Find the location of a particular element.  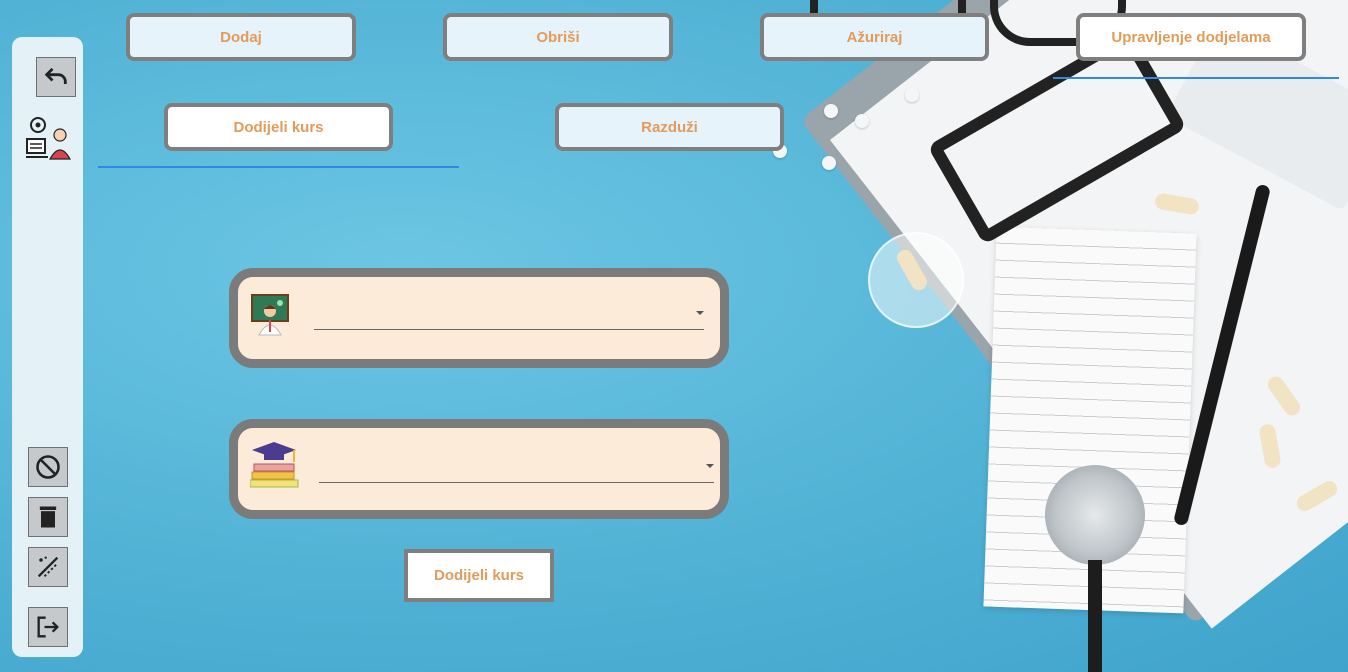

stethoscope-tube is located at coordinates (1095, 616).